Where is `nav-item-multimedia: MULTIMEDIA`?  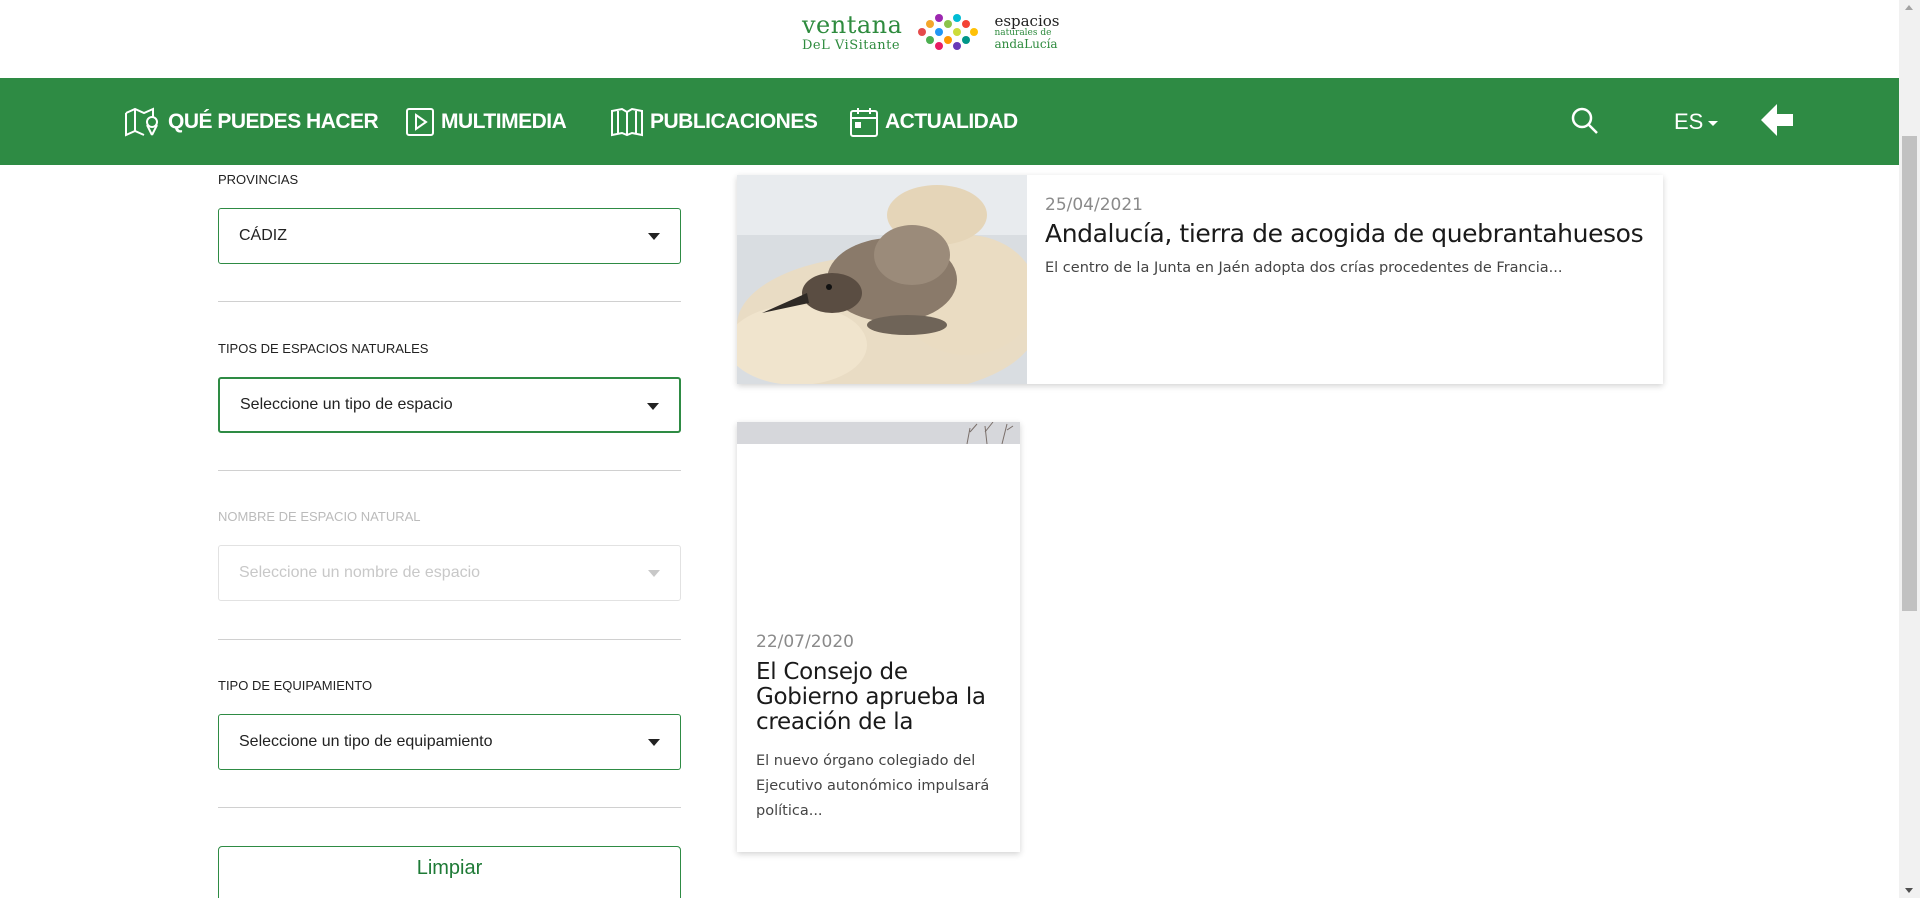
nav-item-multimedia: MULTIMEDIA is located at coordinates (486, 121).